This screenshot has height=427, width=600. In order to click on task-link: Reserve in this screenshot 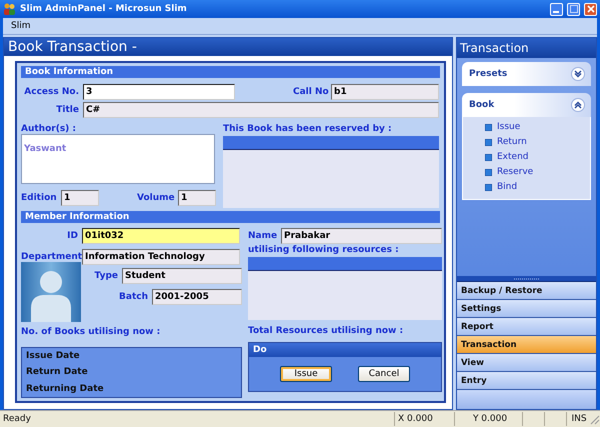, I will do `click(515, 172)`.